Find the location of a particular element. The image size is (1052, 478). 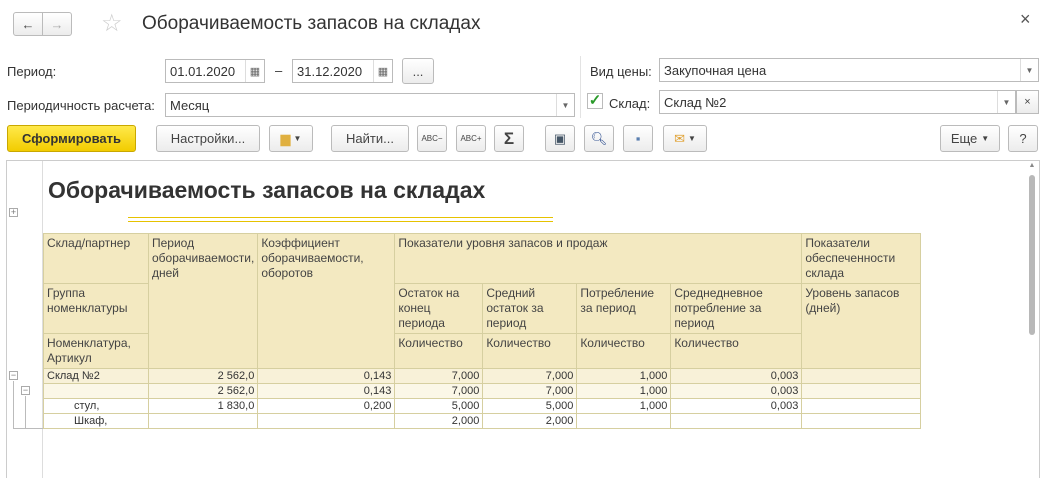

floppy-icon: ▪ is located at coordinates (638, 138).